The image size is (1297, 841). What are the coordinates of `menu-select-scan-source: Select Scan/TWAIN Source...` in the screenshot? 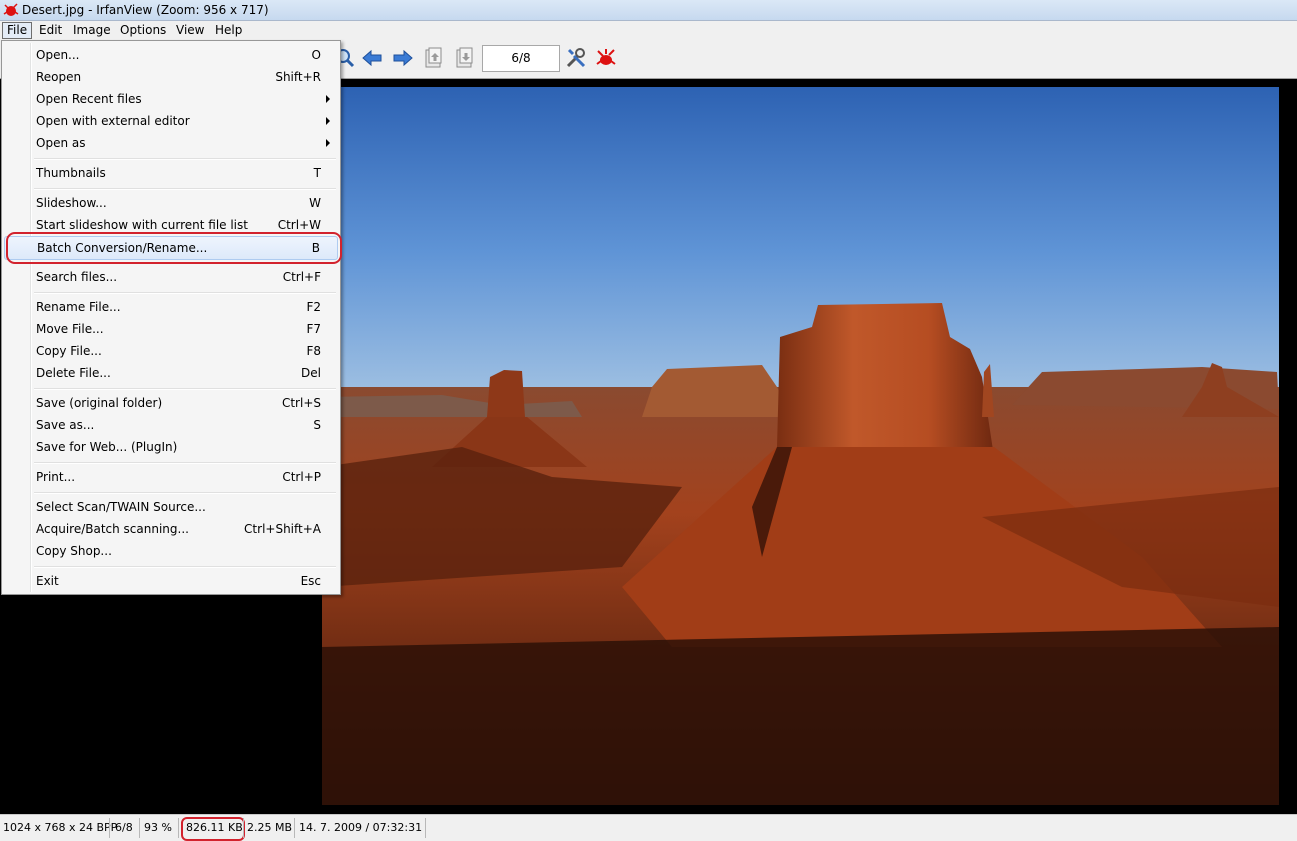 It's located at (171, 507).